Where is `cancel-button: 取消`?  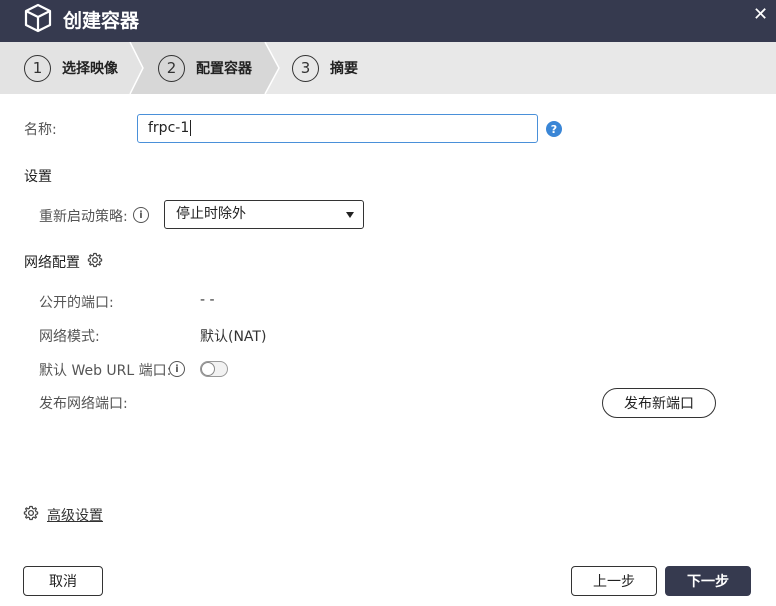
cancel-button: 取消 is located at coordinates (63, 581).